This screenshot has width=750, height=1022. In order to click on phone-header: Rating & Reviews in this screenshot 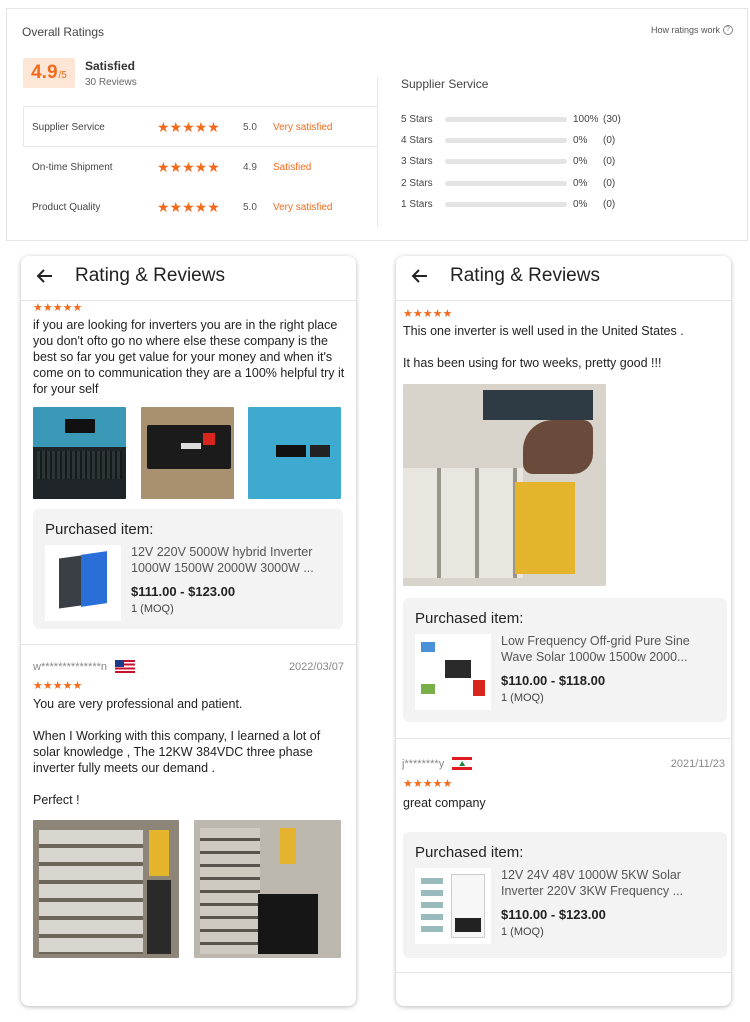, I will do `click(563, 278)`.